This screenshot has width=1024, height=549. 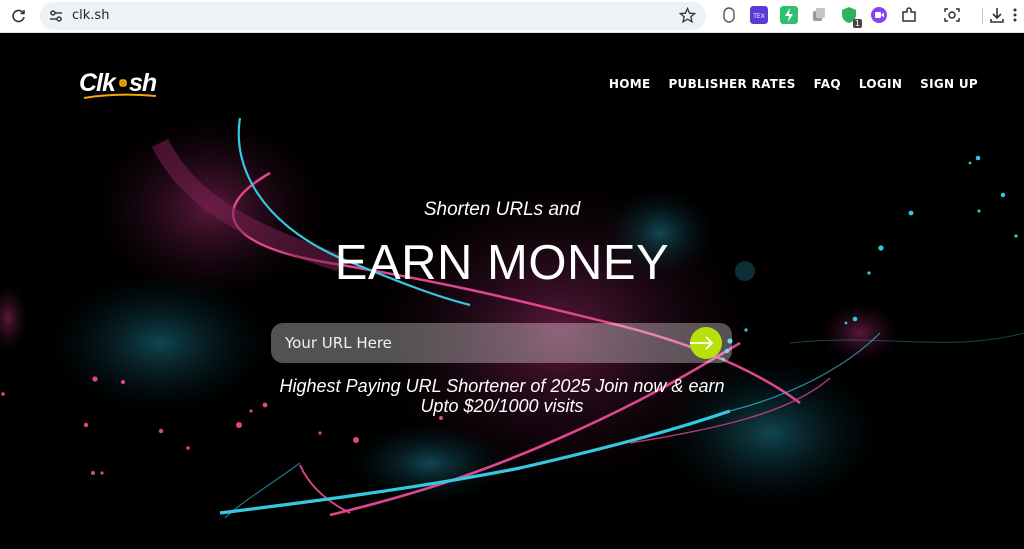 I want to click on copy-extension-icon, so click(x=819, y=15).